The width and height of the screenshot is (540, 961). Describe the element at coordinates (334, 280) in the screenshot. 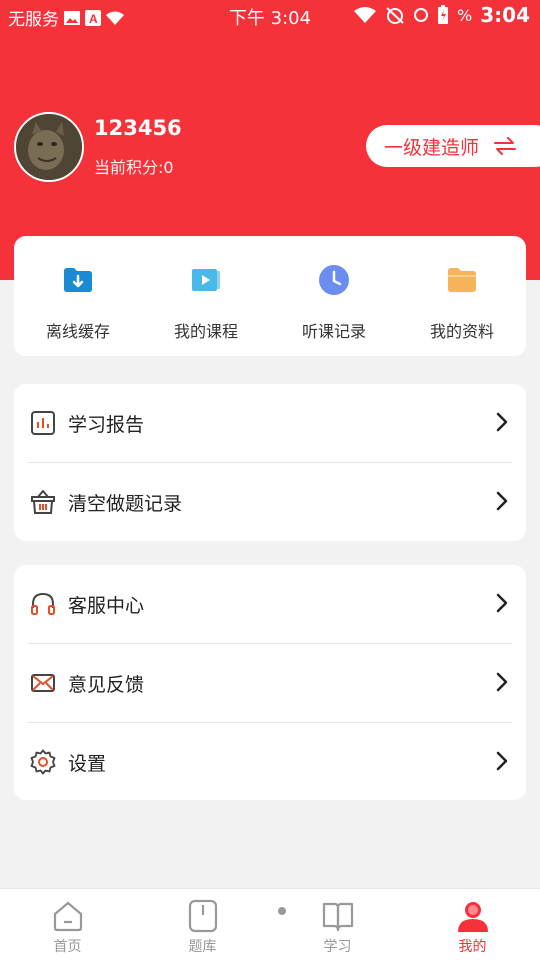

I see `clock-icon` at that location.